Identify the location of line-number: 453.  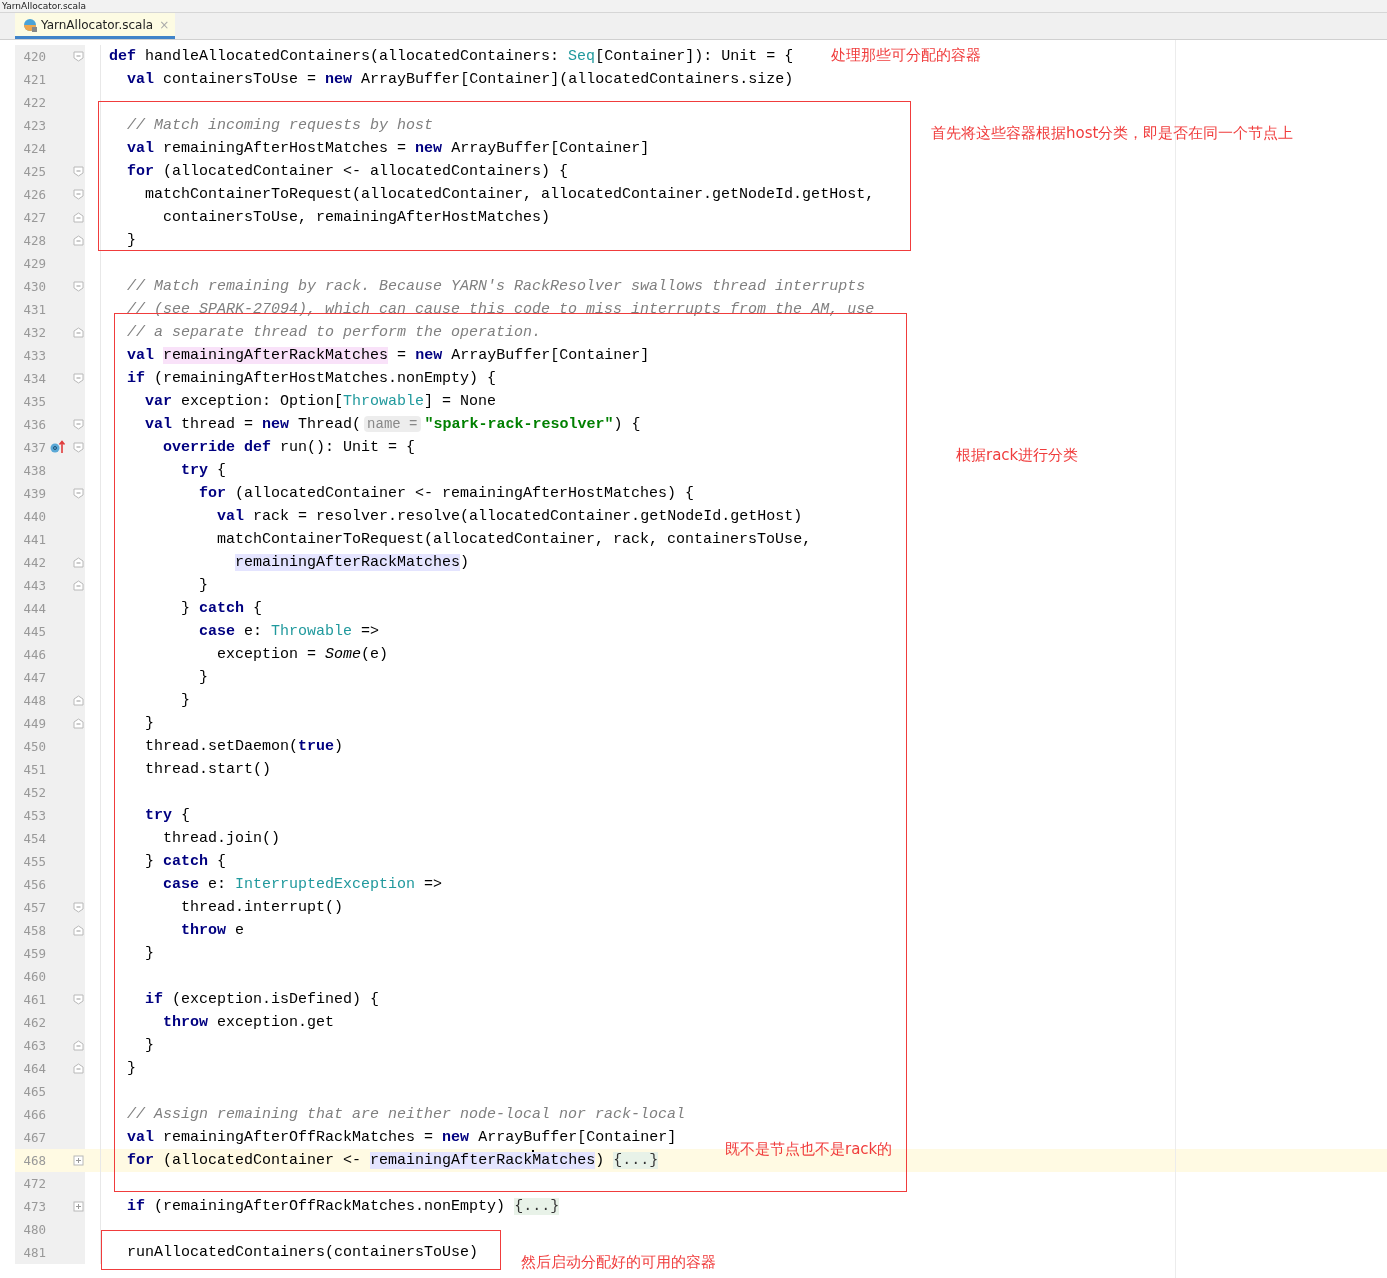
(34, 815).